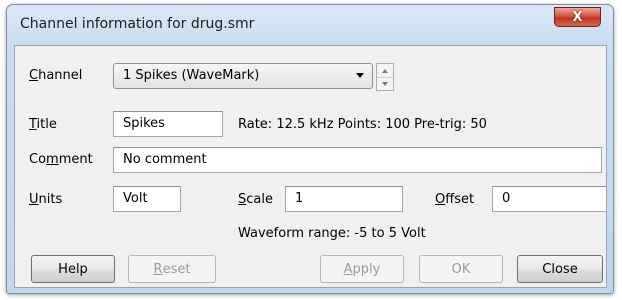 The height and width of the screenshot is (300, 622). Describe the element at coordinates (461, 269) in the screenshot. I see `ok-button: OK` at that location.